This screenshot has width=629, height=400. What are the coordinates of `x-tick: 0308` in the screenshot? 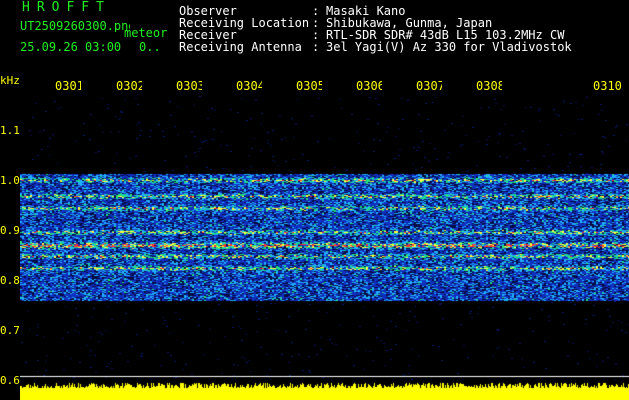 It's located at (489, 86).